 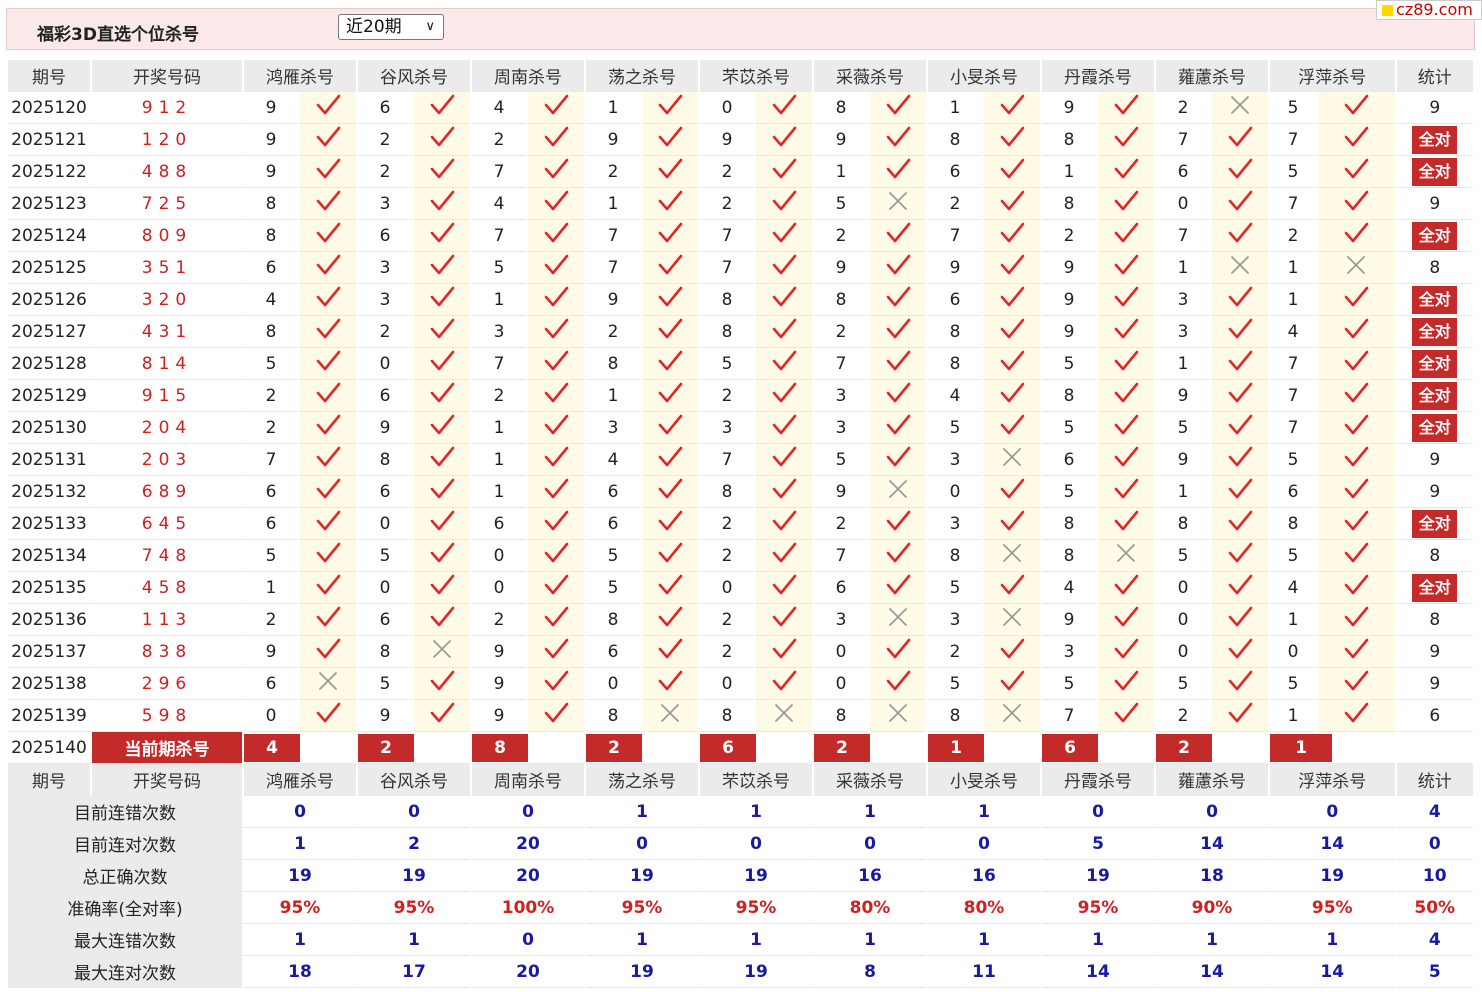 I want to click on stat-value: 17, so click(x=414, y=972).